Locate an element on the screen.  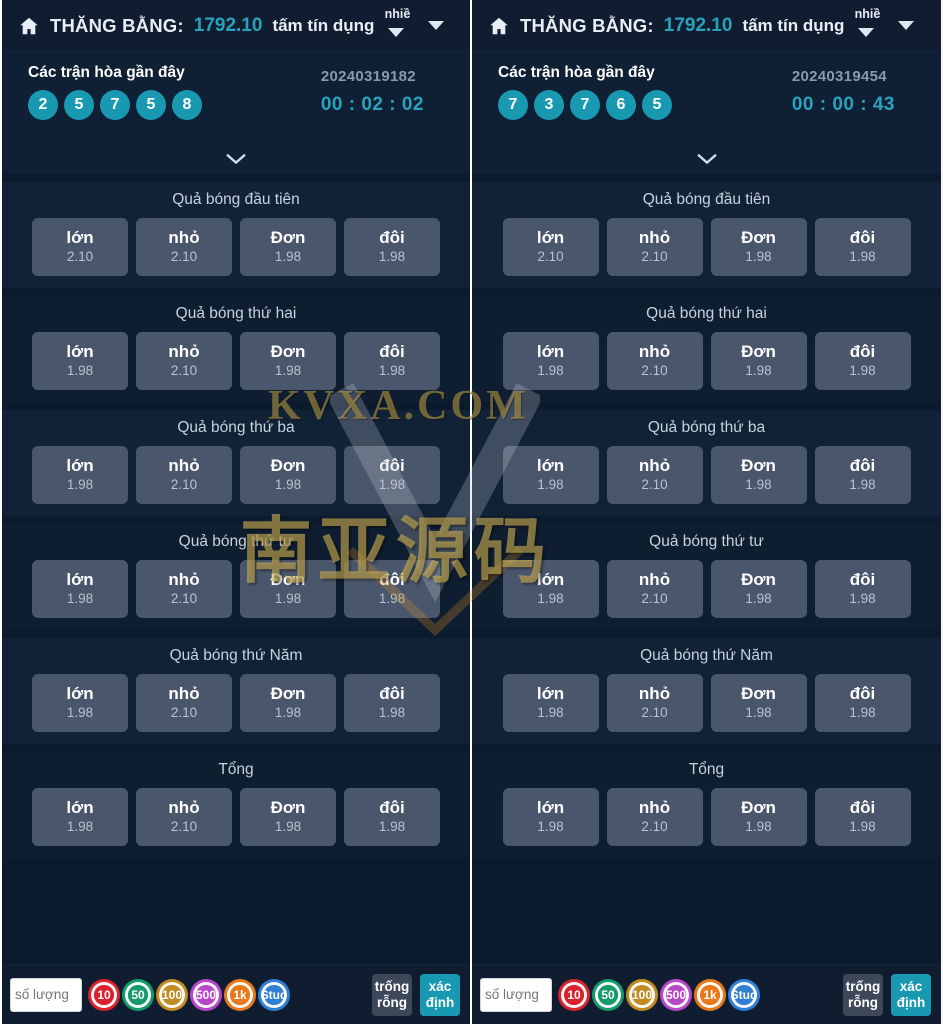
result-ball: 5 is located at coordinates (79, 105).